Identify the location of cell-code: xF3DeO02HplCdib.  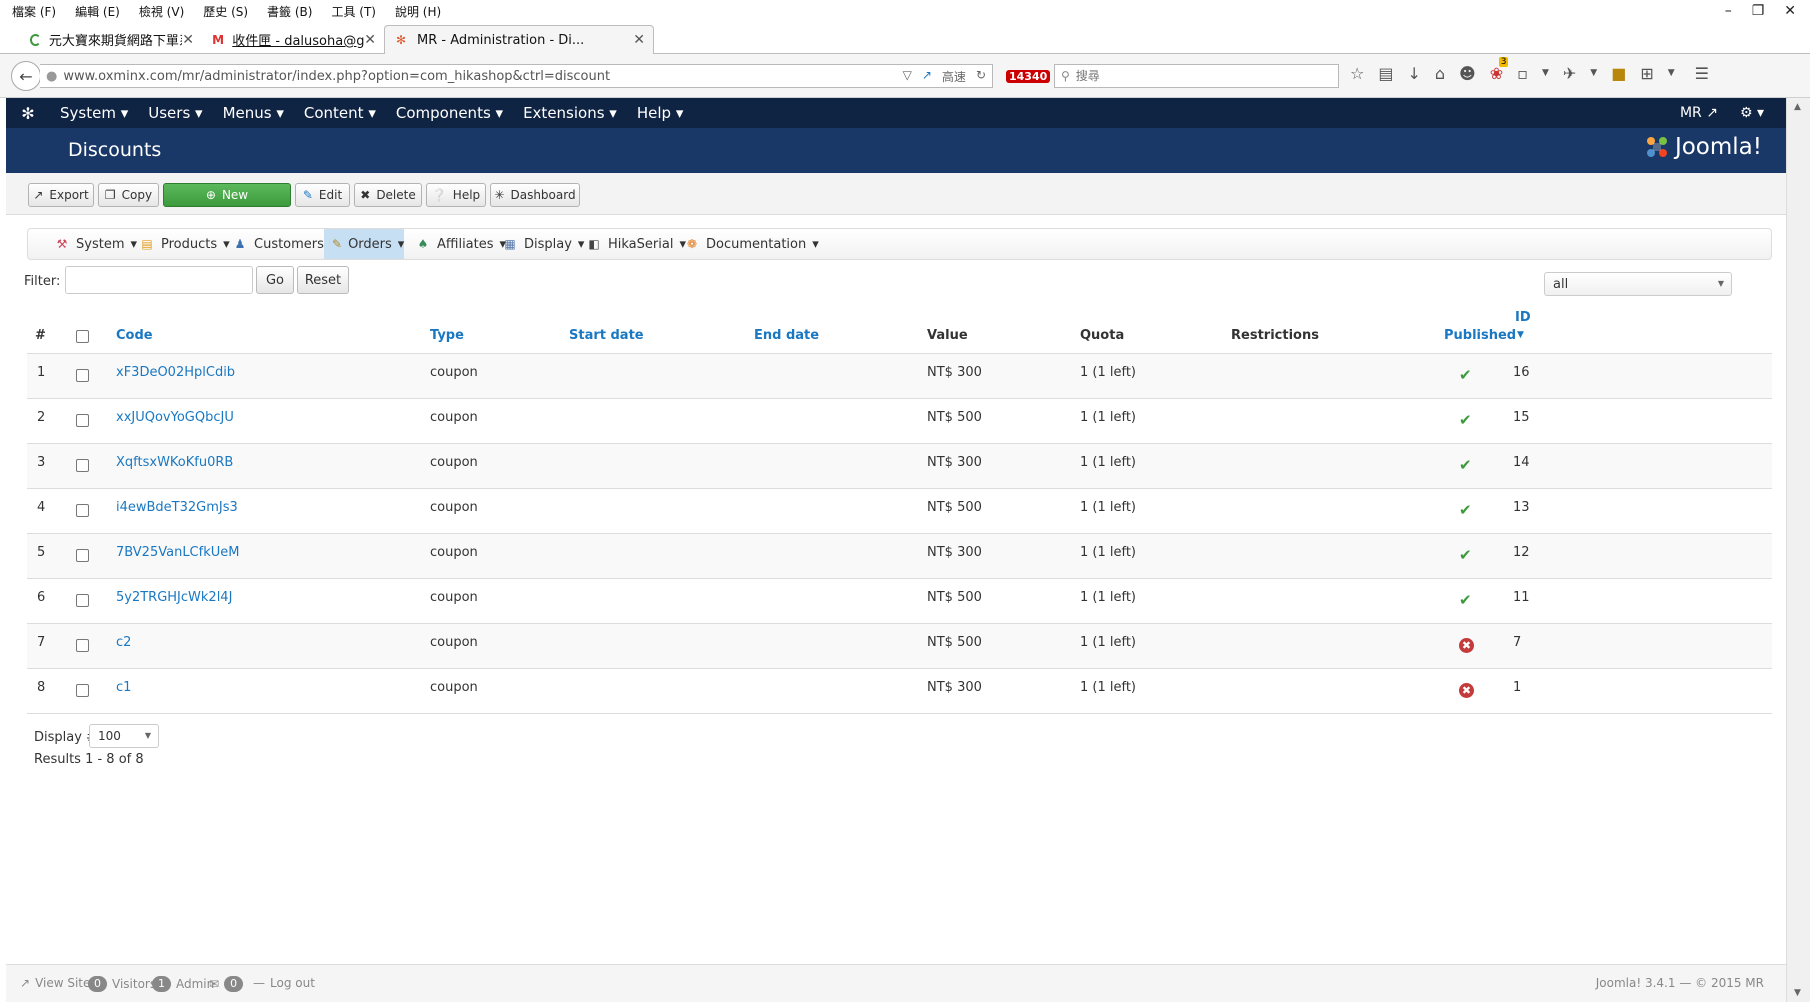
(175, 372).